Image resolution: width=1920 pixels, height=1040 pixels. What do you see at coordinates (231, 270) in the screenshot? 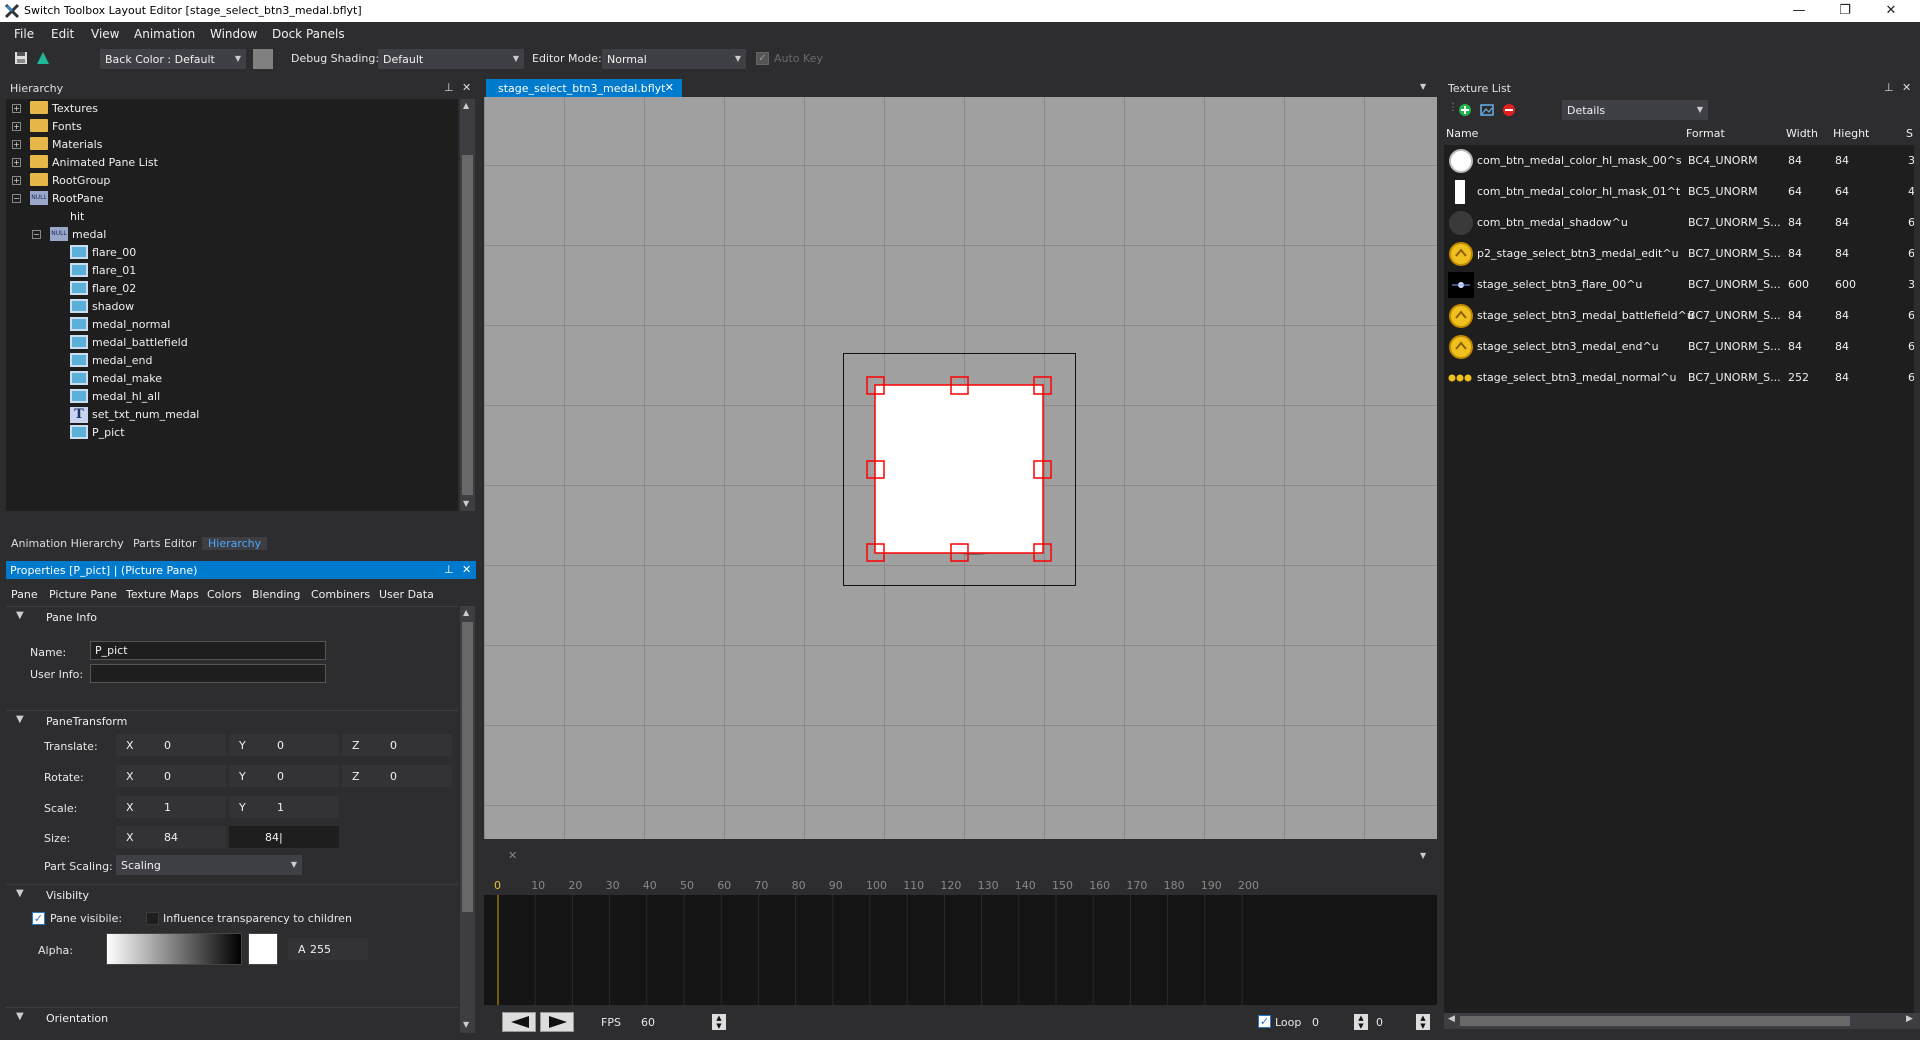
I see `tree-item: flare_01` at bounding box center [231, 270].